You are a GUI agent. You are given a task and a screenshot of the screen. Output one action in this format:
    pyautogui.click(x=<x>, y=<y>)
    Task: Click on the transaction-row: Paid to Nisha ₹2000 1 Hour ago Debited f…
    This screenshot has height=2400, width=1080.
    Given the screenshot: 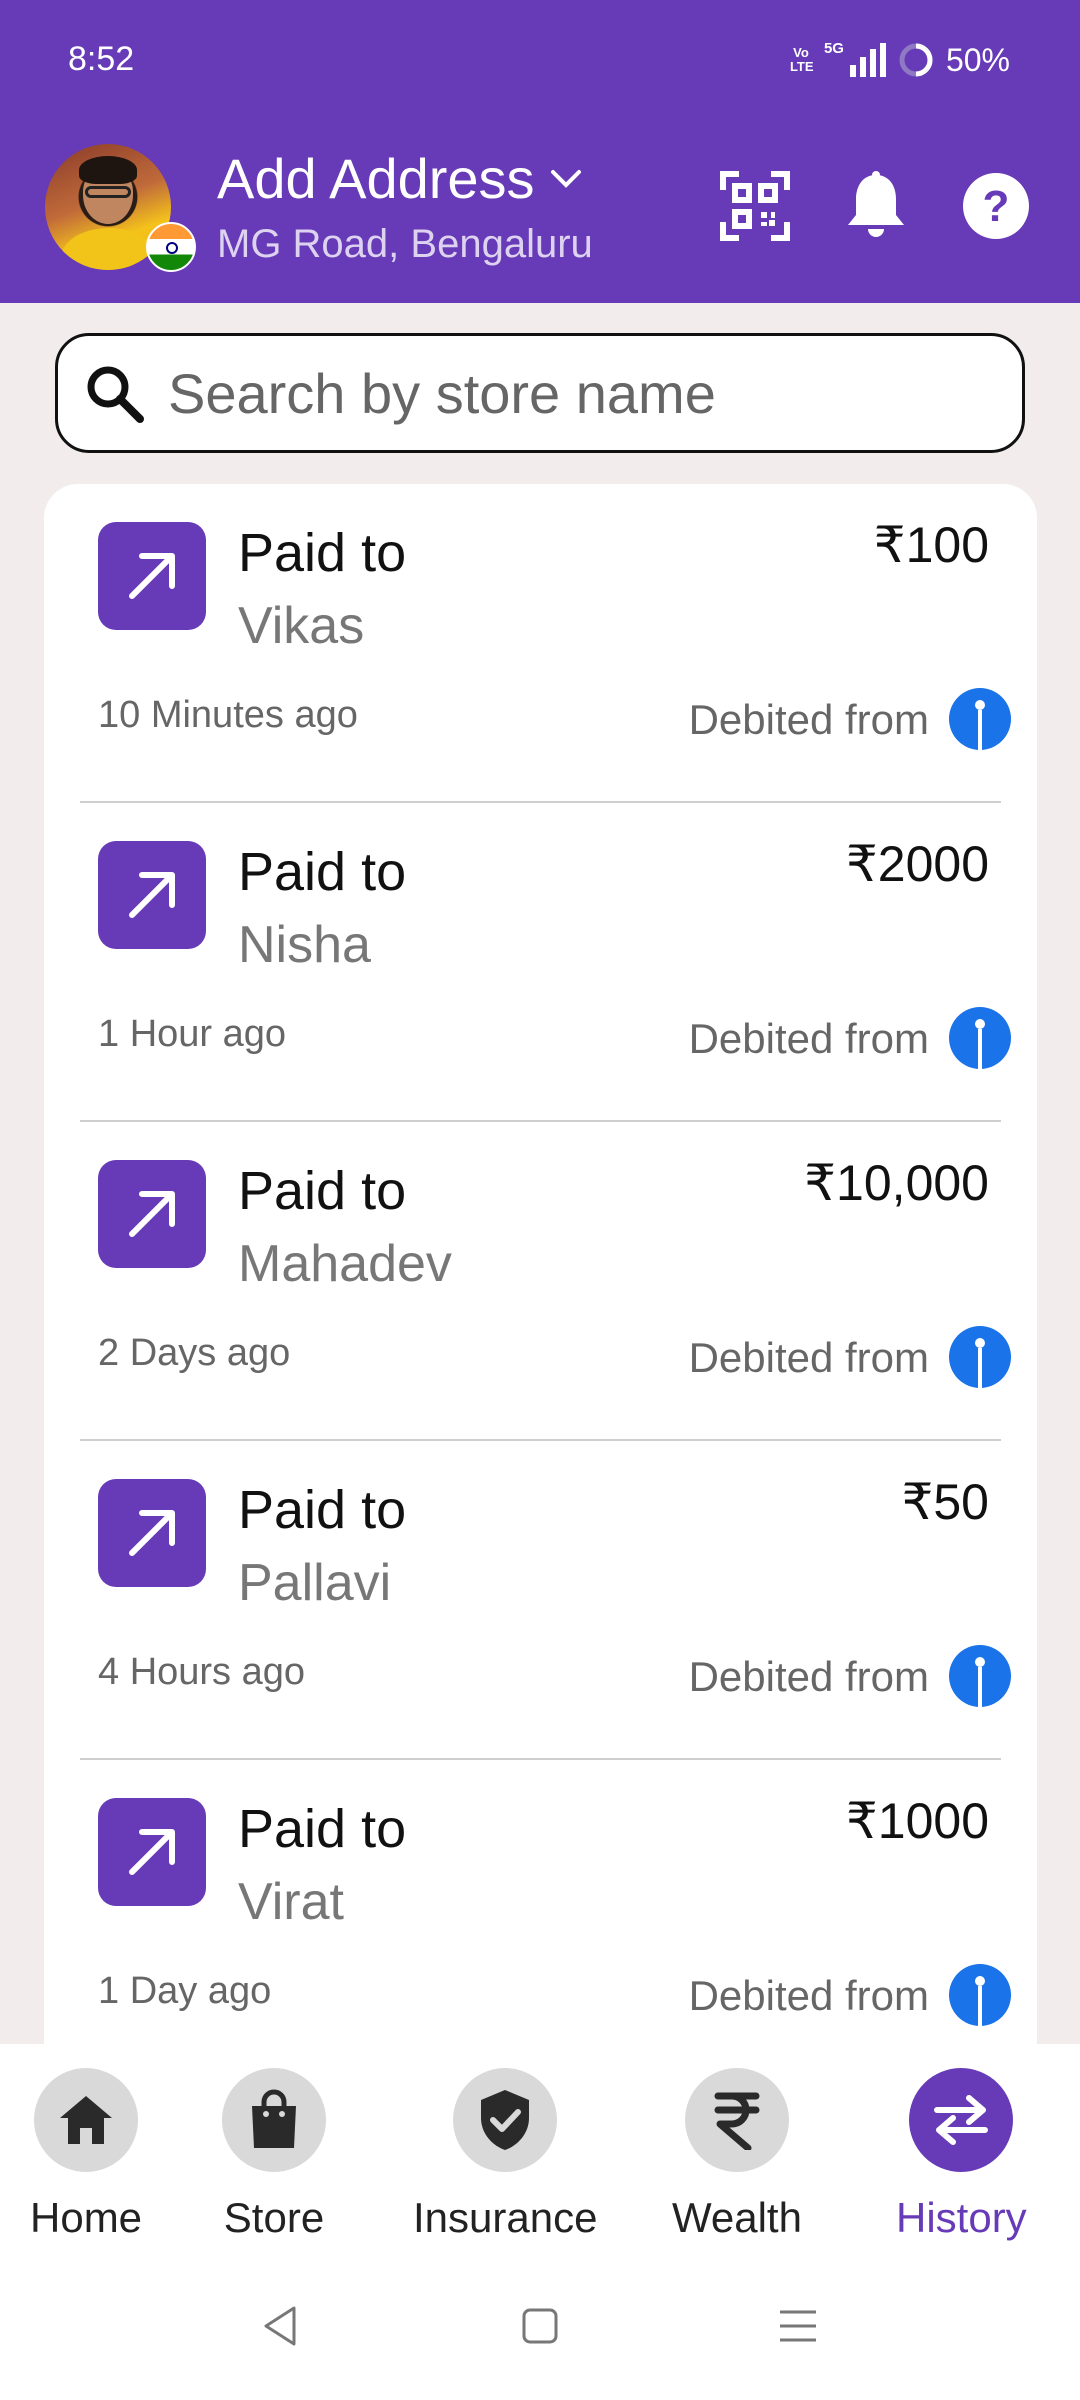 What is the action you would take?
    pyautogui.click(x=545, y=962)
    